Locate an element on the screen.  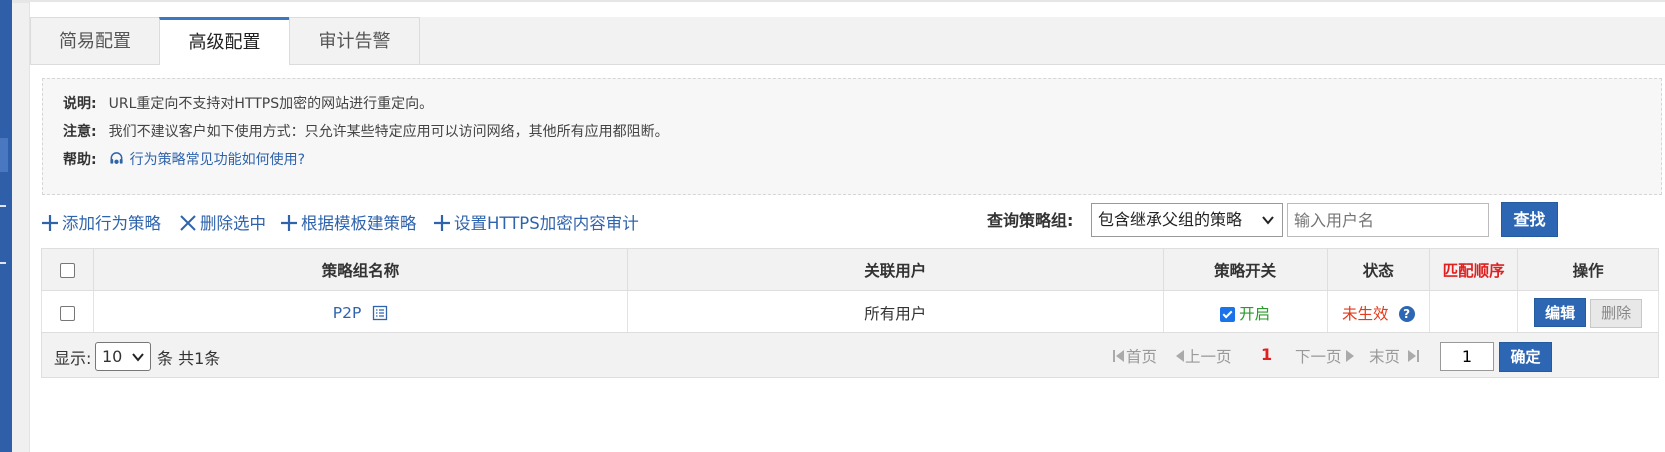
tab-bar: 简易配置 高级配置 审计告警 is located at coordinates (847, 41).